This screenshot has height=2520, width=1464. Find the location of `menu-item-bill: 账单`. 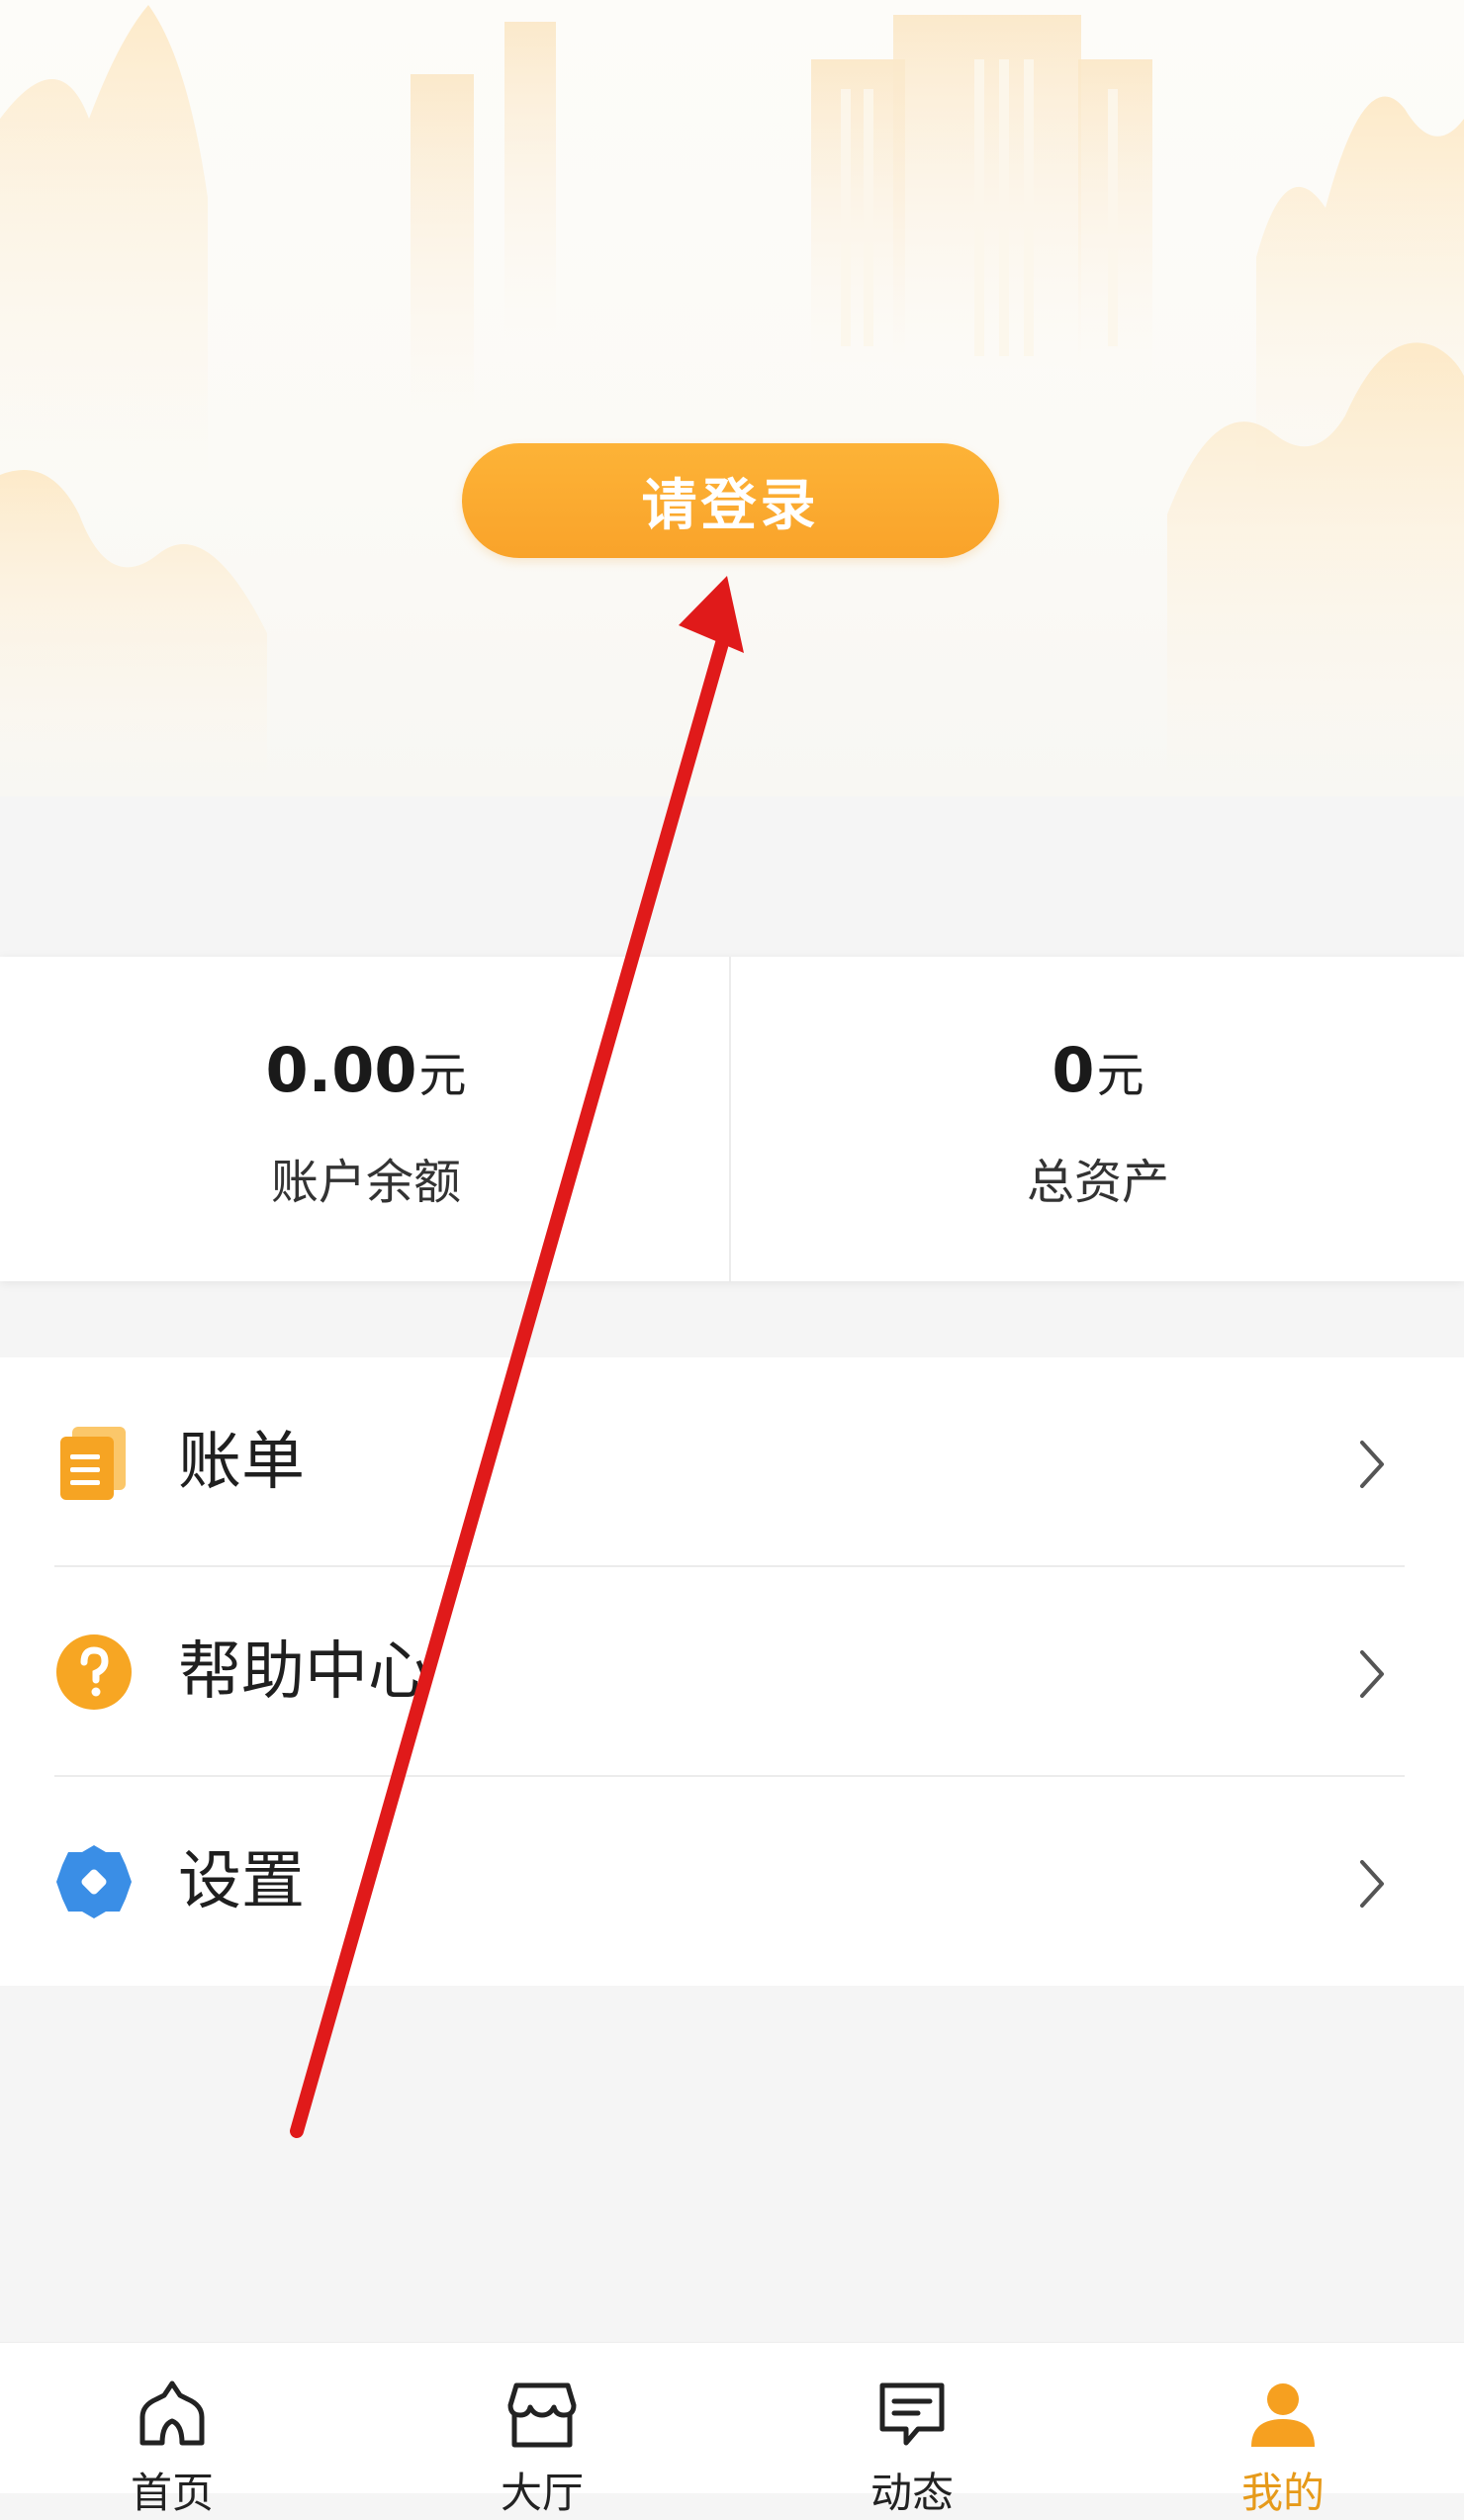

menu-item-bill: 账单 is located at coordinates (732, 1461).